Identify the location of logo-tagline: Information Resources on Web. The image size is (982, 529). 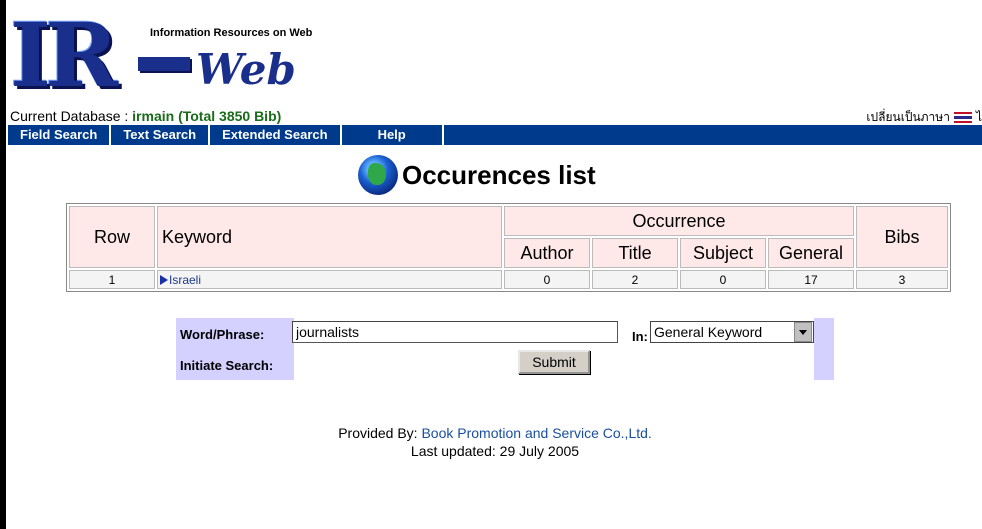
(231, 33).